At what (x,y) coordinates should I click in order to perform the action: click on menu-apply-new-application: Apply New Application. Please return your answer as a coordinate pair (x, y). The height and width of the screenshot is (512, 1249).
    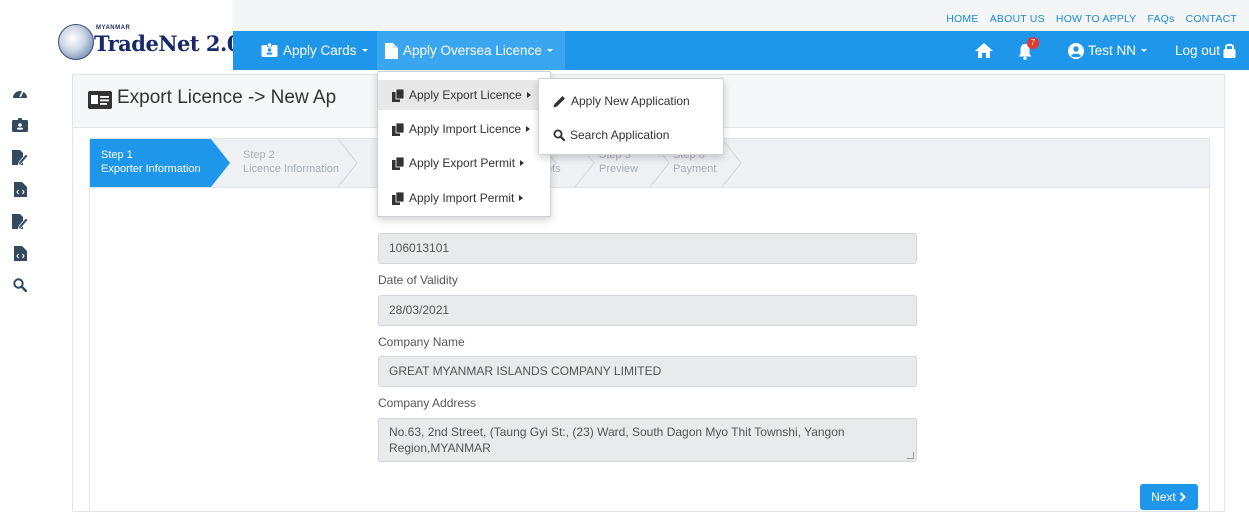
    Looking at the image, I should click on (631, 101).